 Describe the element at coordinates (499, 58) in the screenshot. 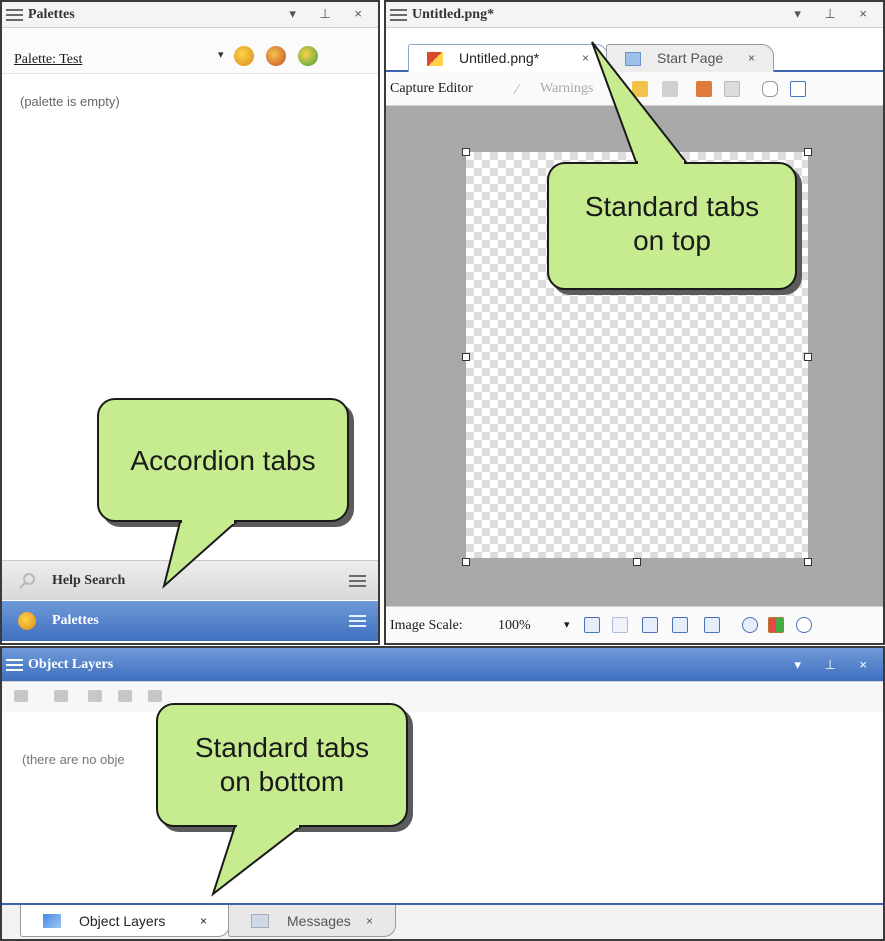

I see `tab-label: Untitled.png*` at that location.